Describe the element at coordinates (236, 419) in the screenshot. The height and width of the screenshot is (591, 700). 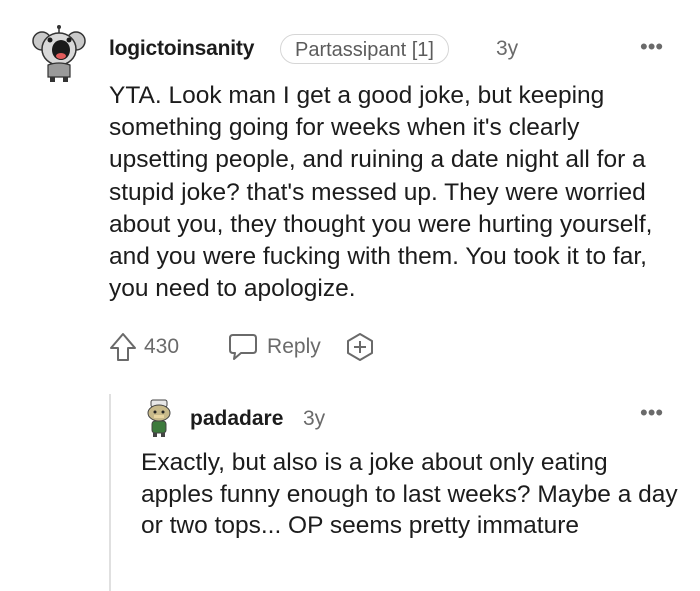
I see `reply-username: padadare` at that location.